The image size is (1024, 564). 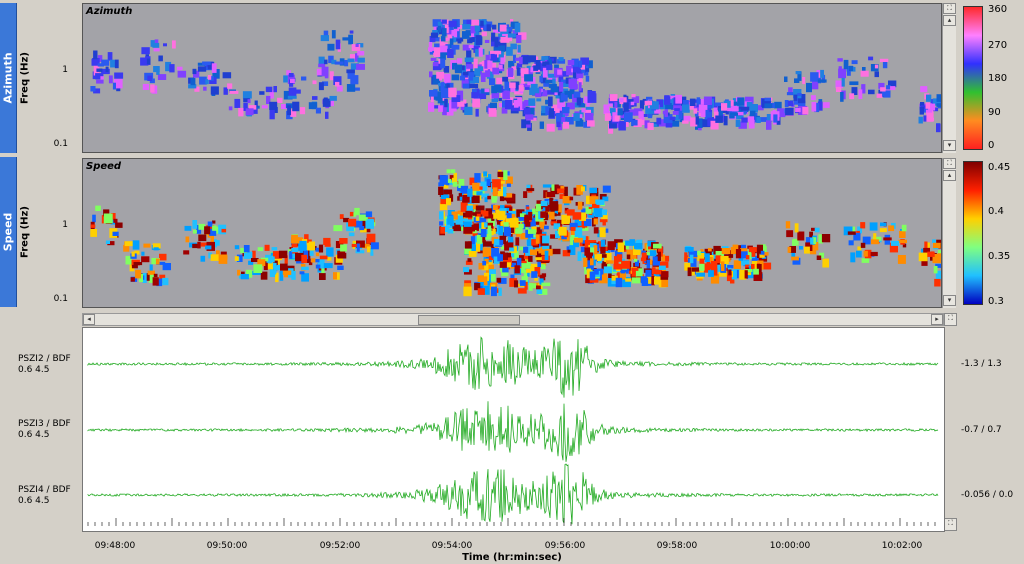 I want to click on speed-expand-icon: ⛶, so click(x=949, y=163).